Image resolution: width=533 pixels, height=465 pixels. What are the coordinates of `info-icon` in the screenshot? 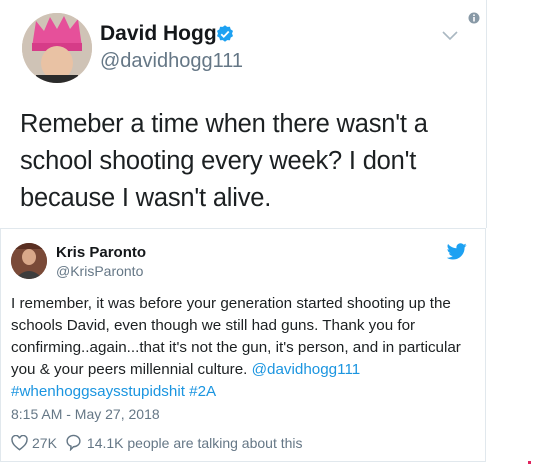 It's located at (474, 18).